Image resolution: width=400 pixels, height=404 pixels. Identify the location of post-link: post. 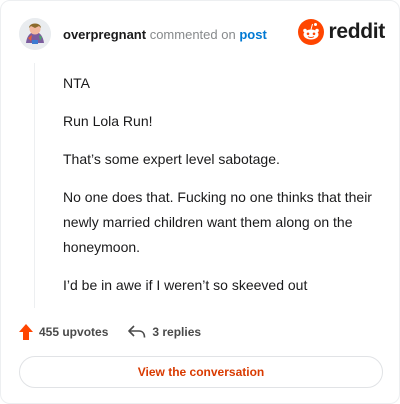
(252, 34).